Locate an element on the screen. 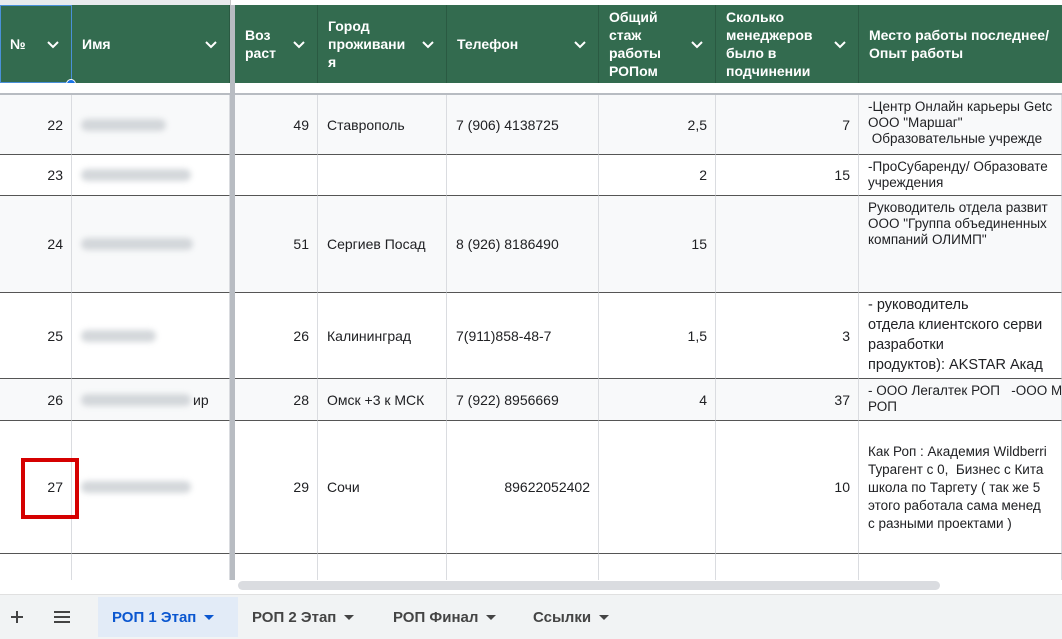 The image size is (1062, 639). header-label: Общий стаж работы РОПом is located at coordinates (635, 44).